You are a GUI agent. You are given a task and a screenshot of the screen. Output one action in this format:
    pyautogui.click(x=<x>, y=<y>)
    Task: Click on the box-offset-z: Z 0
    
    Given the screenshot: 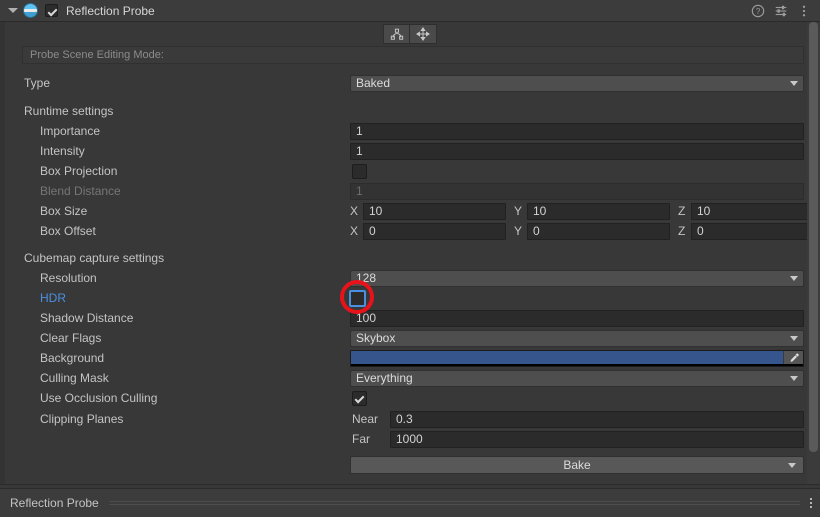 What is the action you would take?
    pyautogui.click(x=749, y=231)
    